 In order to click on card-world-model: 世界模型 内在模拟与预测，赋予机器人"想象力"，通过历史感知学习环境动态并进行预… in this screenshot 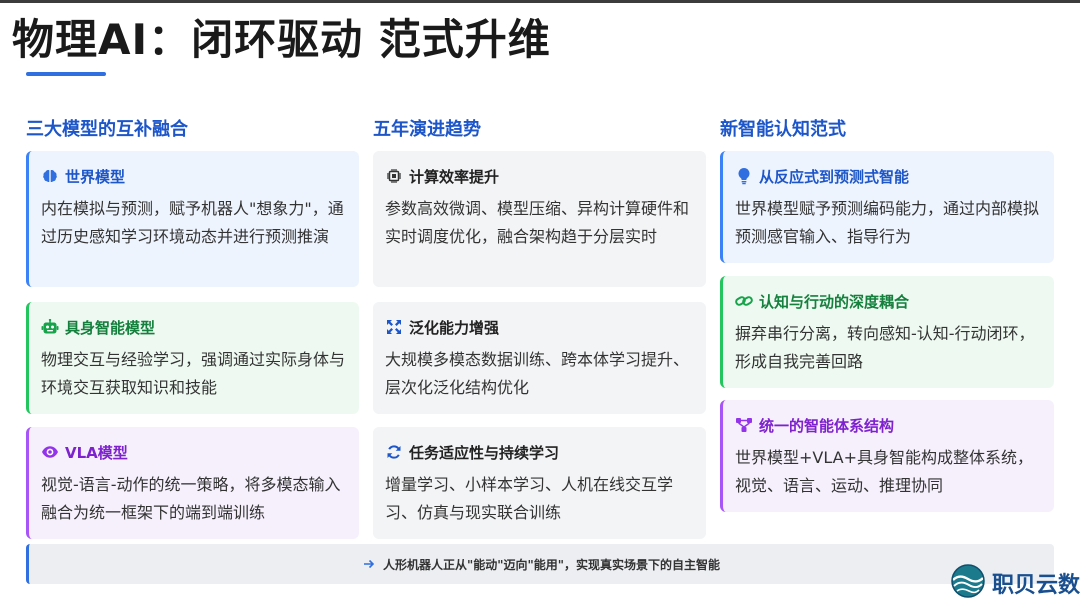, I will do `click(192, 219)`.